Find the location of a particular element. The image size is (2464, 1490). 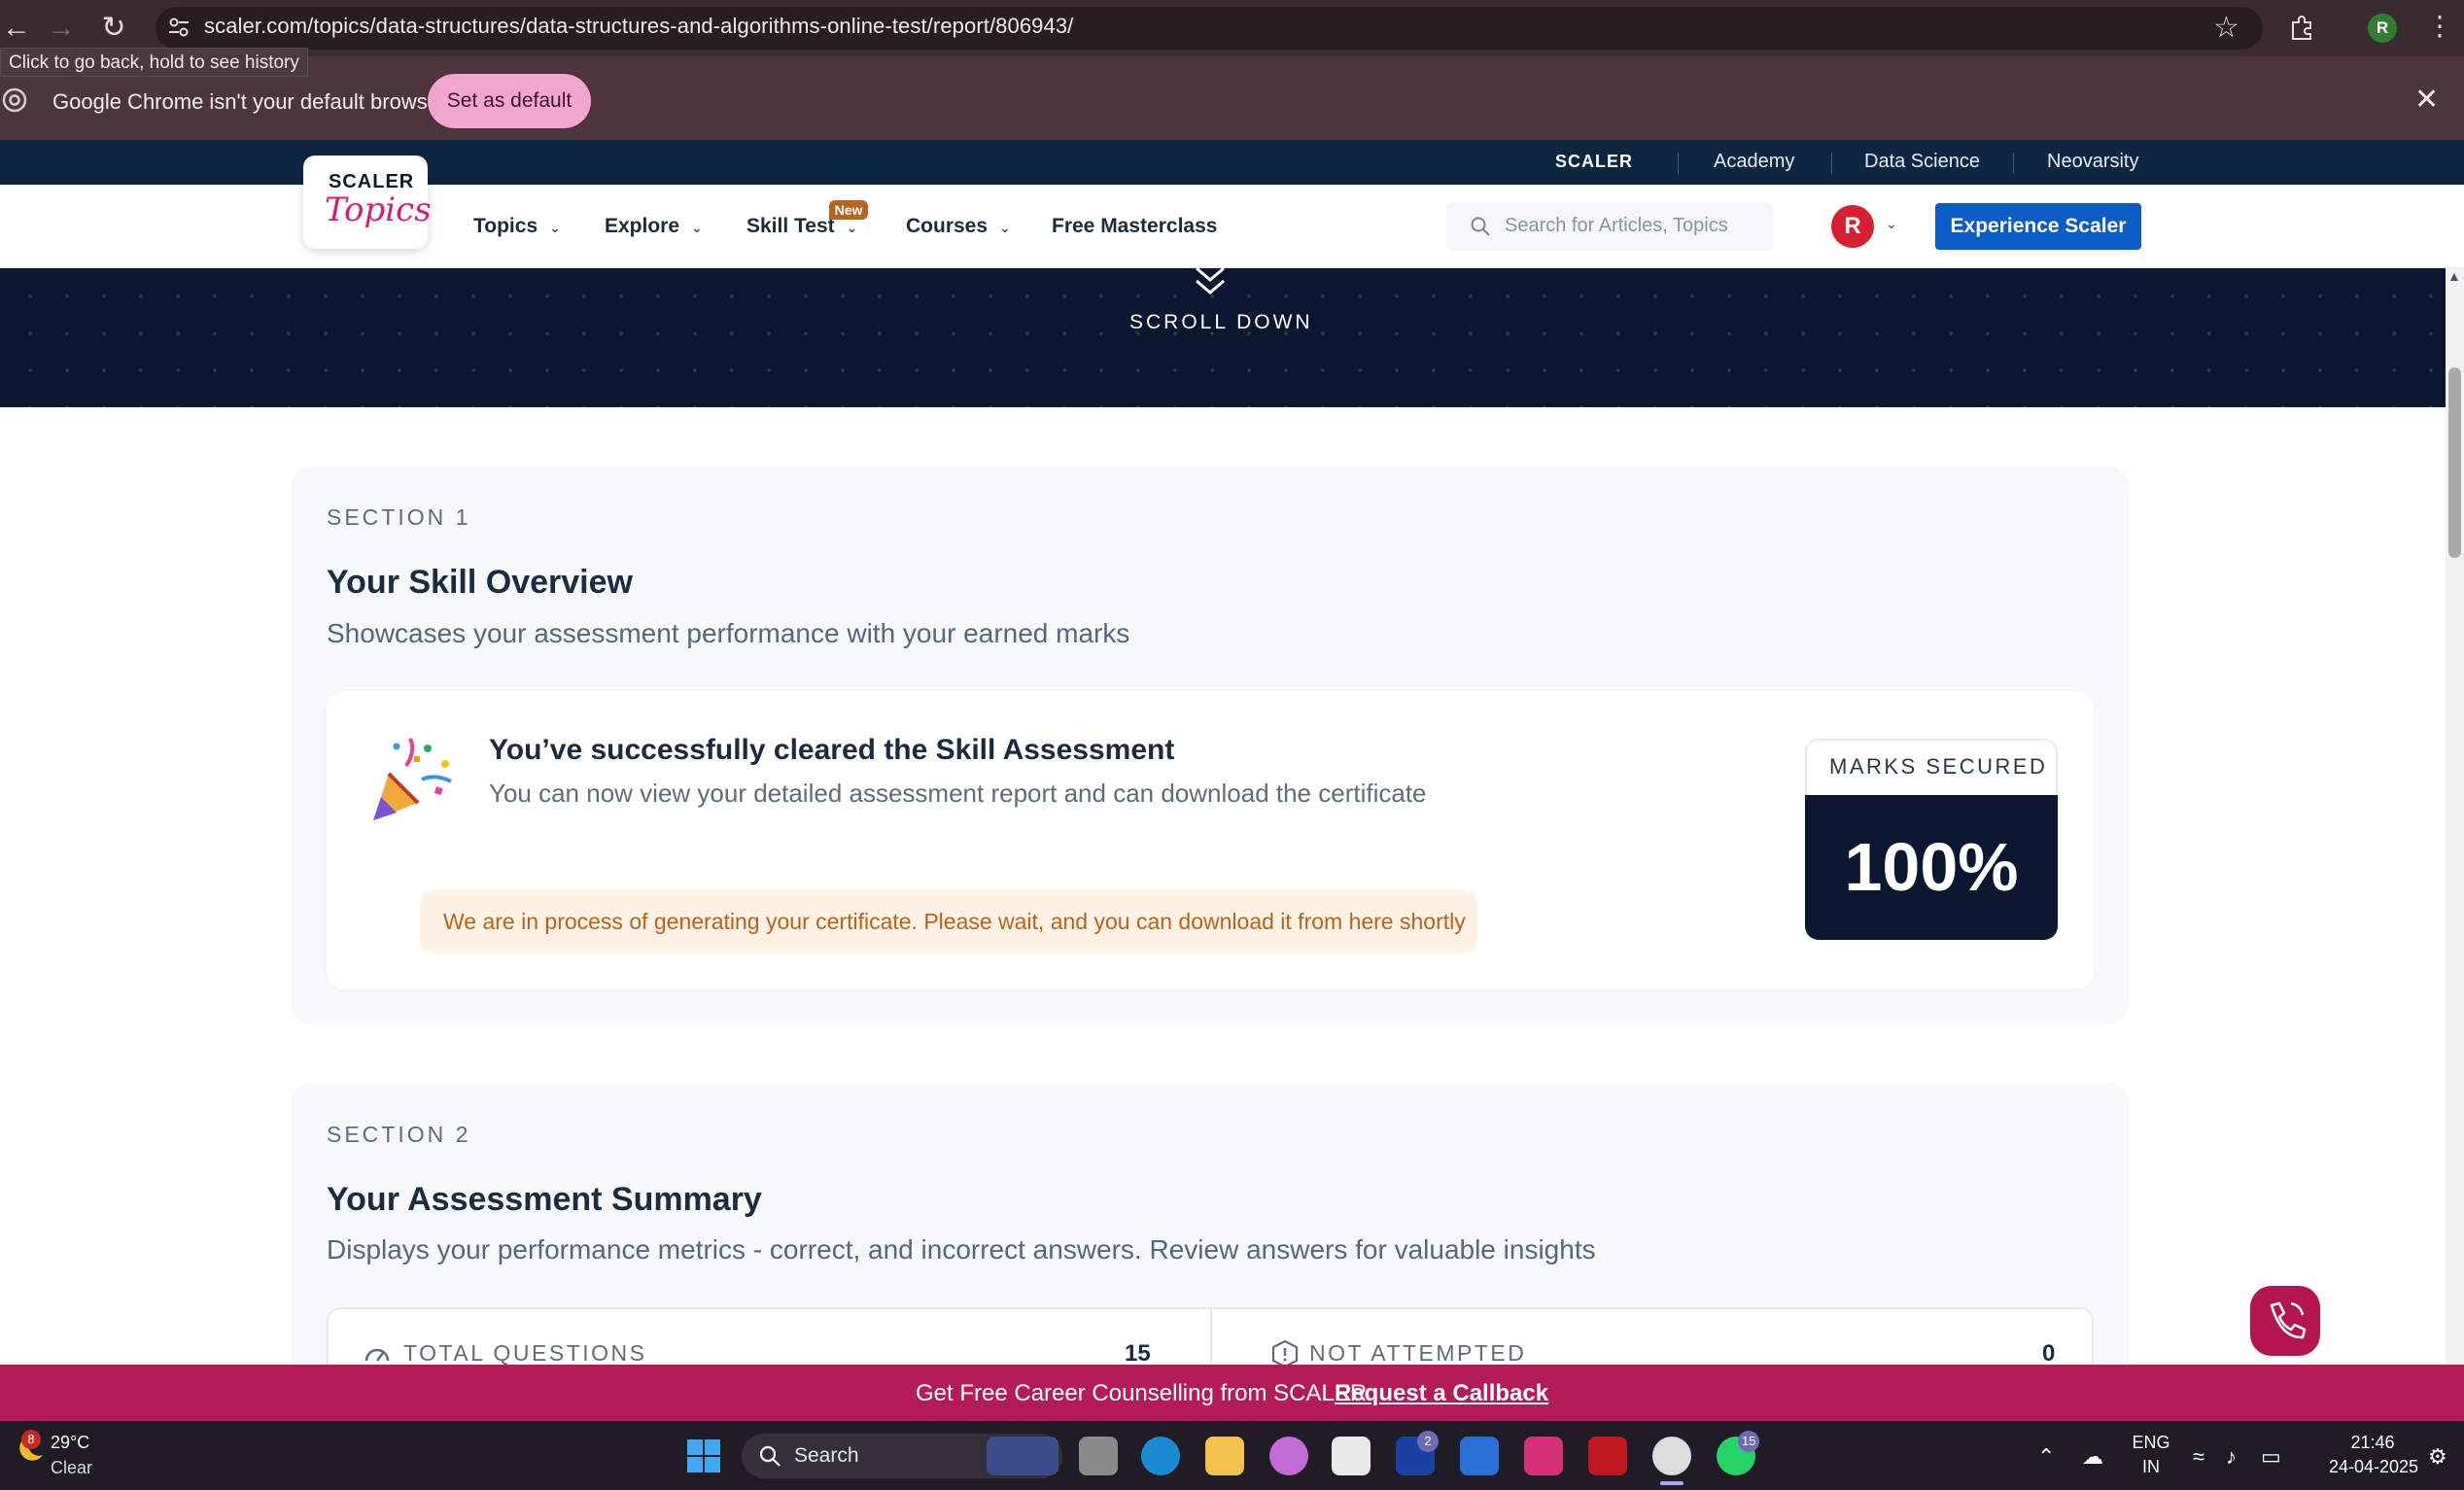

scaler-topics-logo: SCALER Topics is located at coordinates (367, 202).